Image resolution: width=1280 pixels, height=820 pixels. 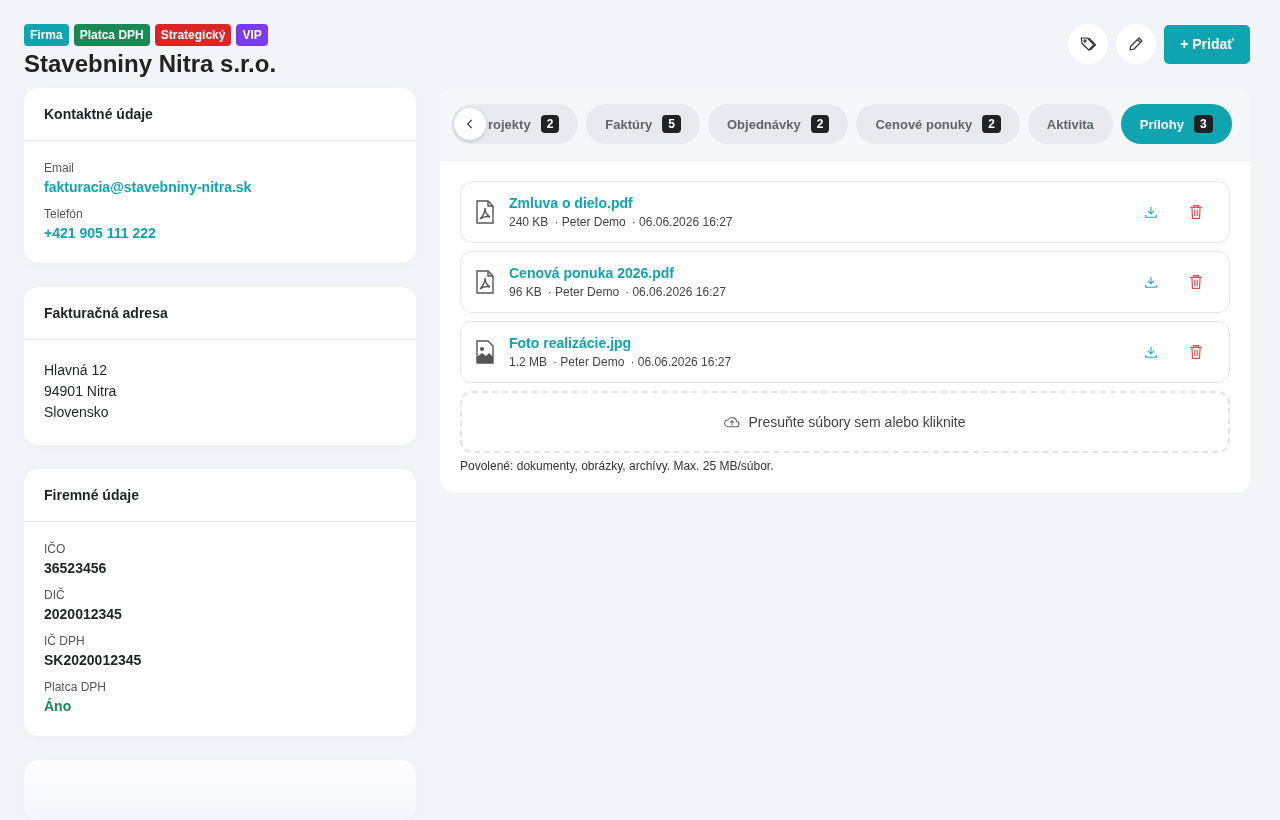 What do you see at coordinates (528, 362) in the screenshot?
I see `file-size: 1.2 MB` at bounding box center [528, 362].